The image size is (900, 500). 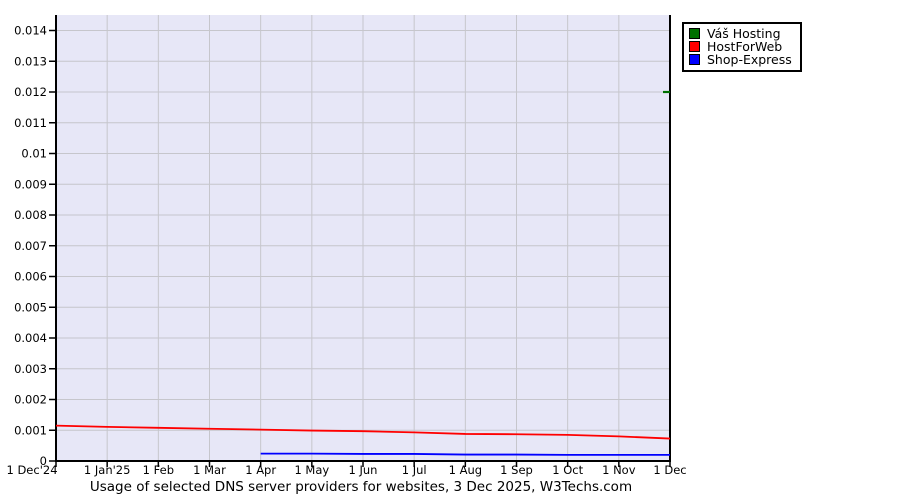 I want to click on legend-box: Váš Hosting HostForWeb Shop-Express, so click(x=742, y=47).